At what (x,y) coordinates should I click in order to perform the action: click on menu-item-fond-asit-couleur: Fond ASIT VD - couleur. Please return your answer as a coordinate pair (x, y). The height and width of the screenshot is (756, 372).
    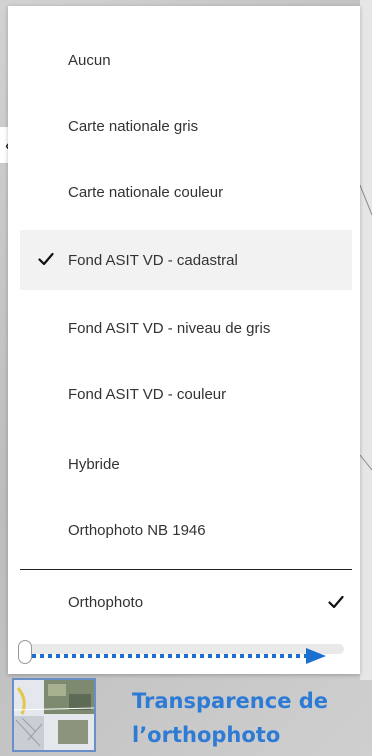
    Looking at the image, I should click on (186, 394).